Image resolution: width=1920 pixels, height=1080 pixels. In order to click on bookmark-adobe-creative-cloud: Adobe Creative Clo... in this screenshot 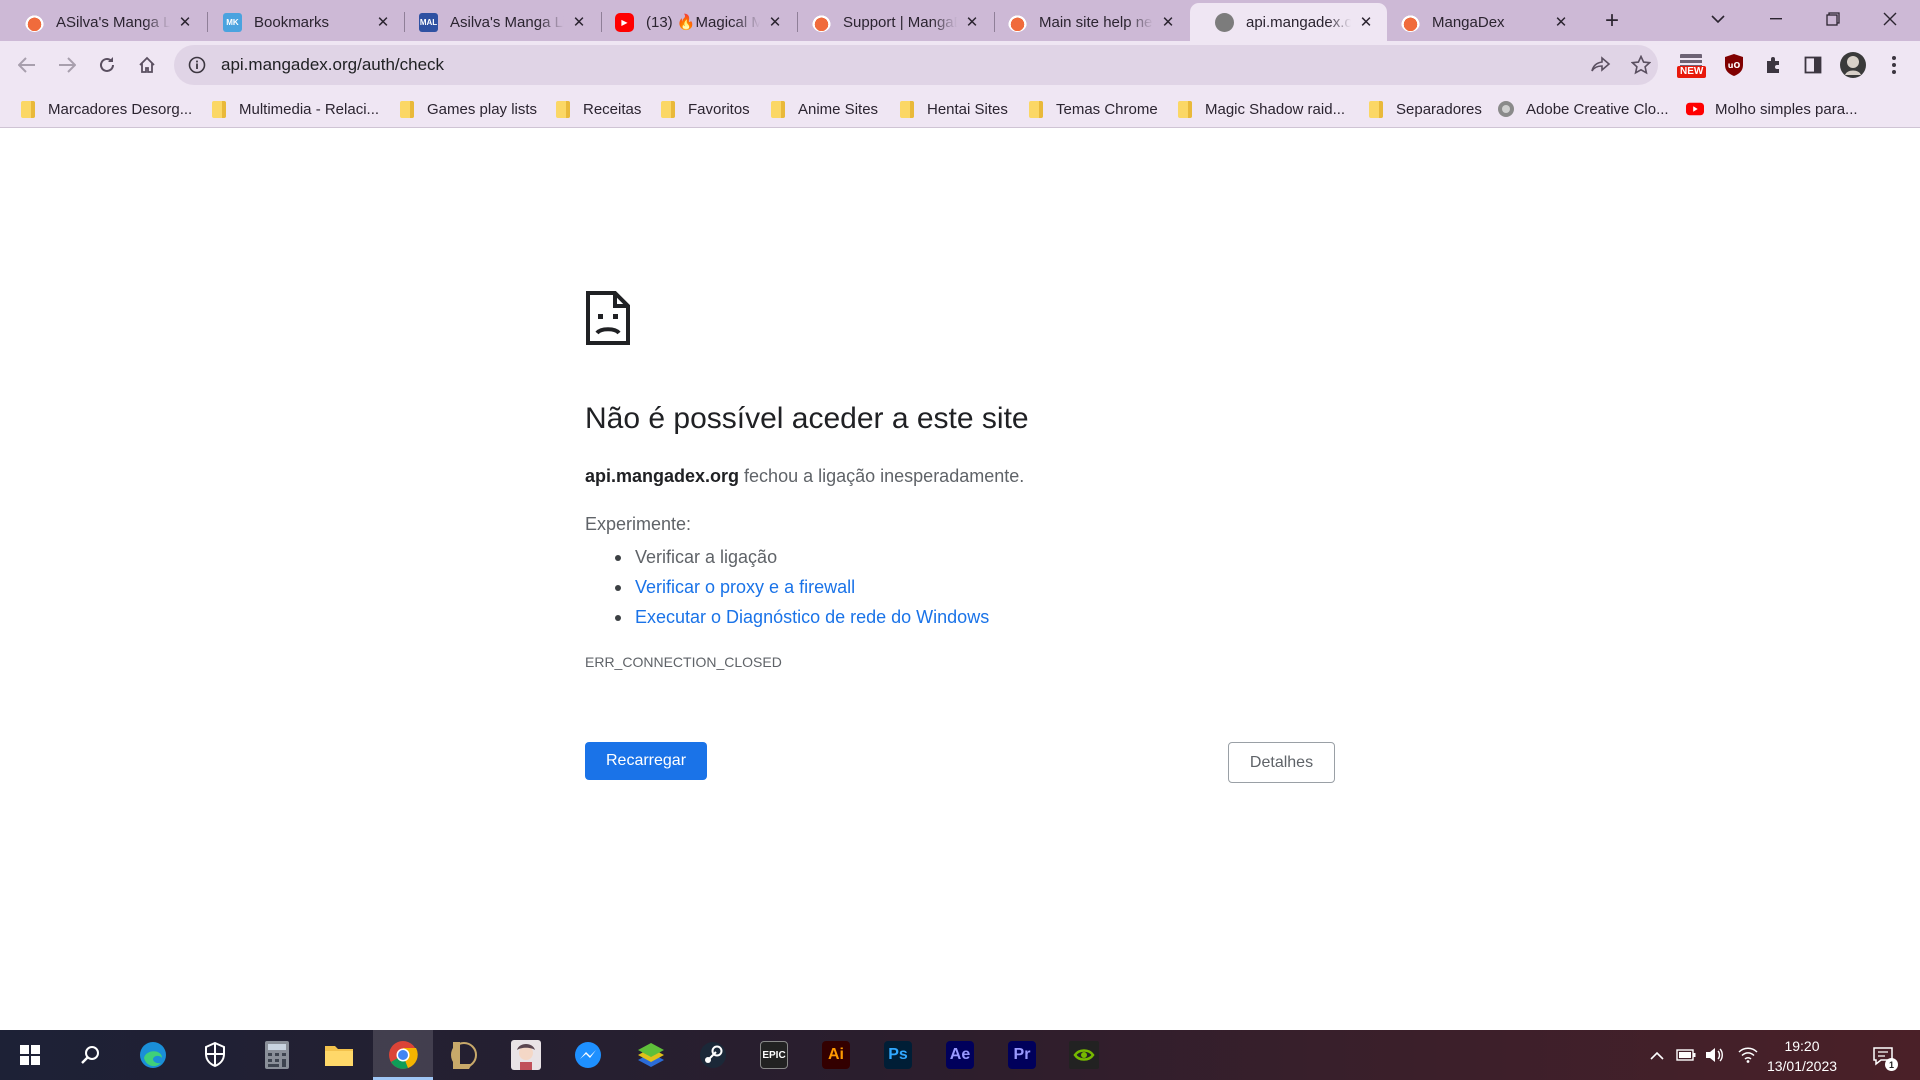, I will do `click(1583, 109)`.